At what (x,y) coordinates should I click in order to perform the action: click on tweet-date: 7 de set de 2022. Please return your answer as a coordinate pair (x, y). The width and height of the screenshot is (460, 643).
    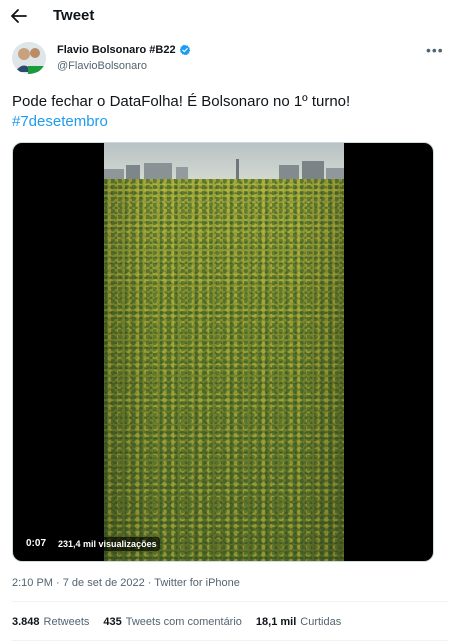
    Looking at the image, I should click on (104, 583).